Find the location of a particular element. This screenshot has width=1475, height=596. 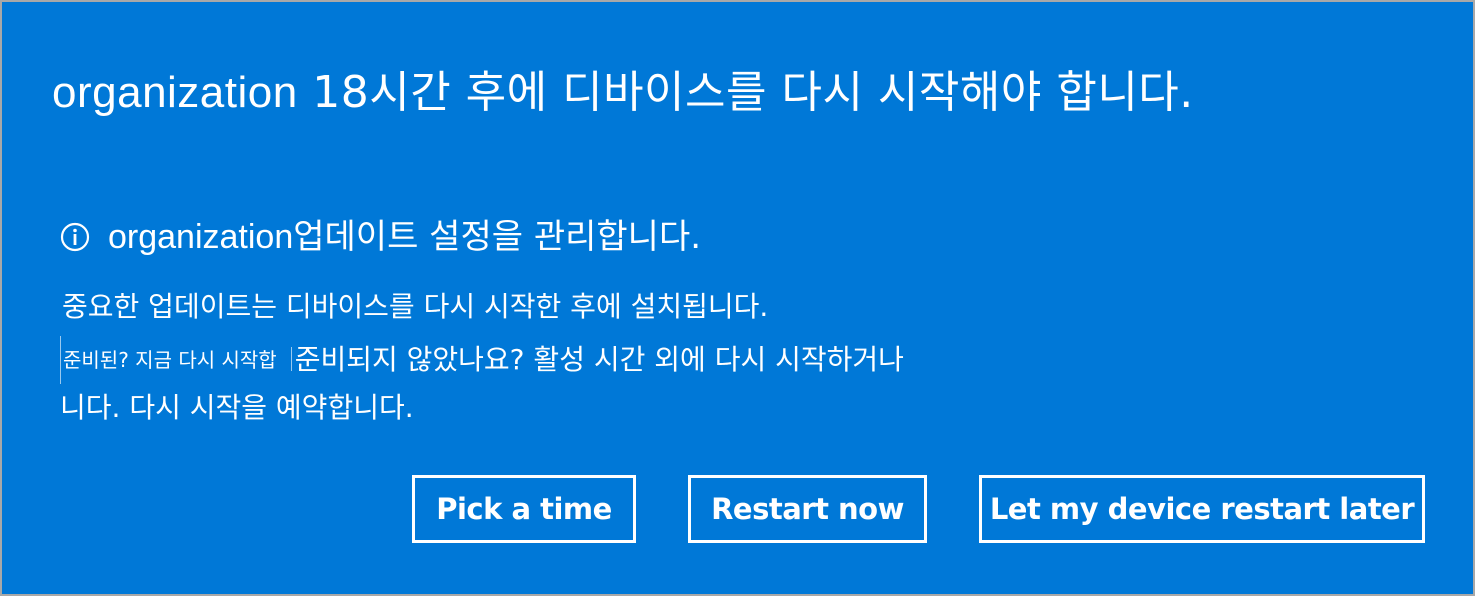

pick-a-time-button: Pick a time is located at coordinates (524, 509).